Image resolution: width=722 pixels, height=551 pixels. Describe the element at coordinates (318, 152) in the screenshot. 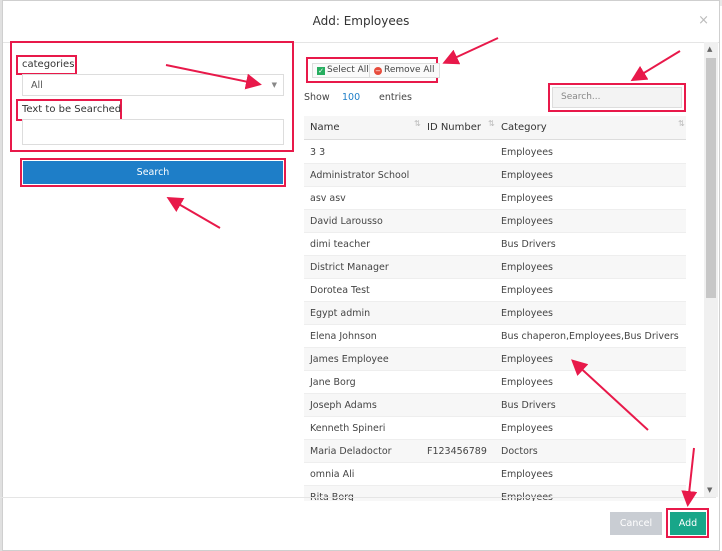

I see `cell-name: 3 3` at that location.